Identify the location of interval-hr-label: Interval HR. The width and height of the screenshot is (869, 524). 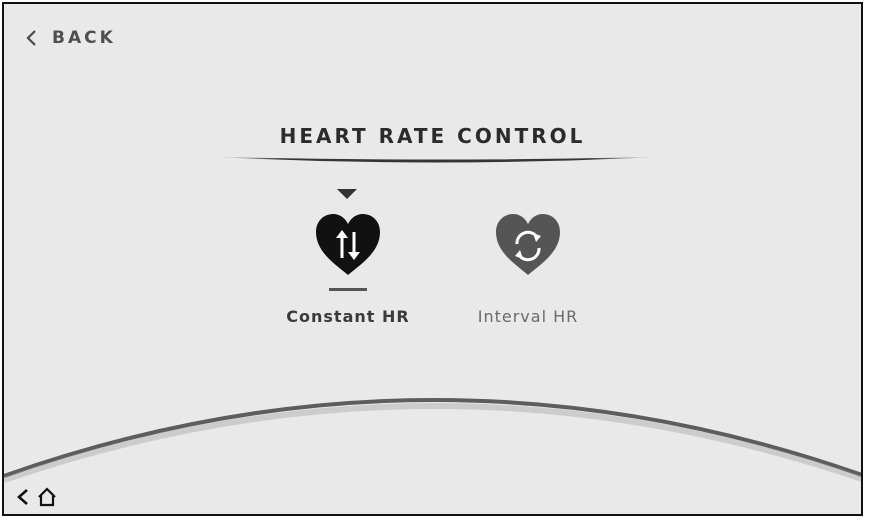
(528, 316).